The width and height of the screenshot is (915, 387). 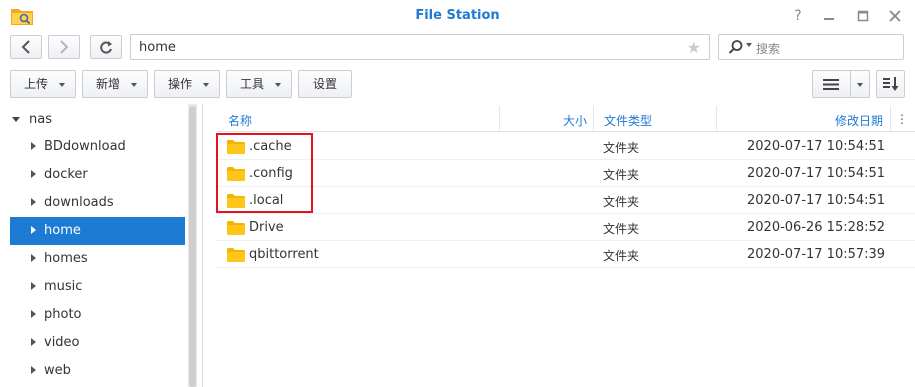 What do you see at coordinates (236, 255) in the screenshot?
I see `folder-icon` at bounding box center [236, 255].